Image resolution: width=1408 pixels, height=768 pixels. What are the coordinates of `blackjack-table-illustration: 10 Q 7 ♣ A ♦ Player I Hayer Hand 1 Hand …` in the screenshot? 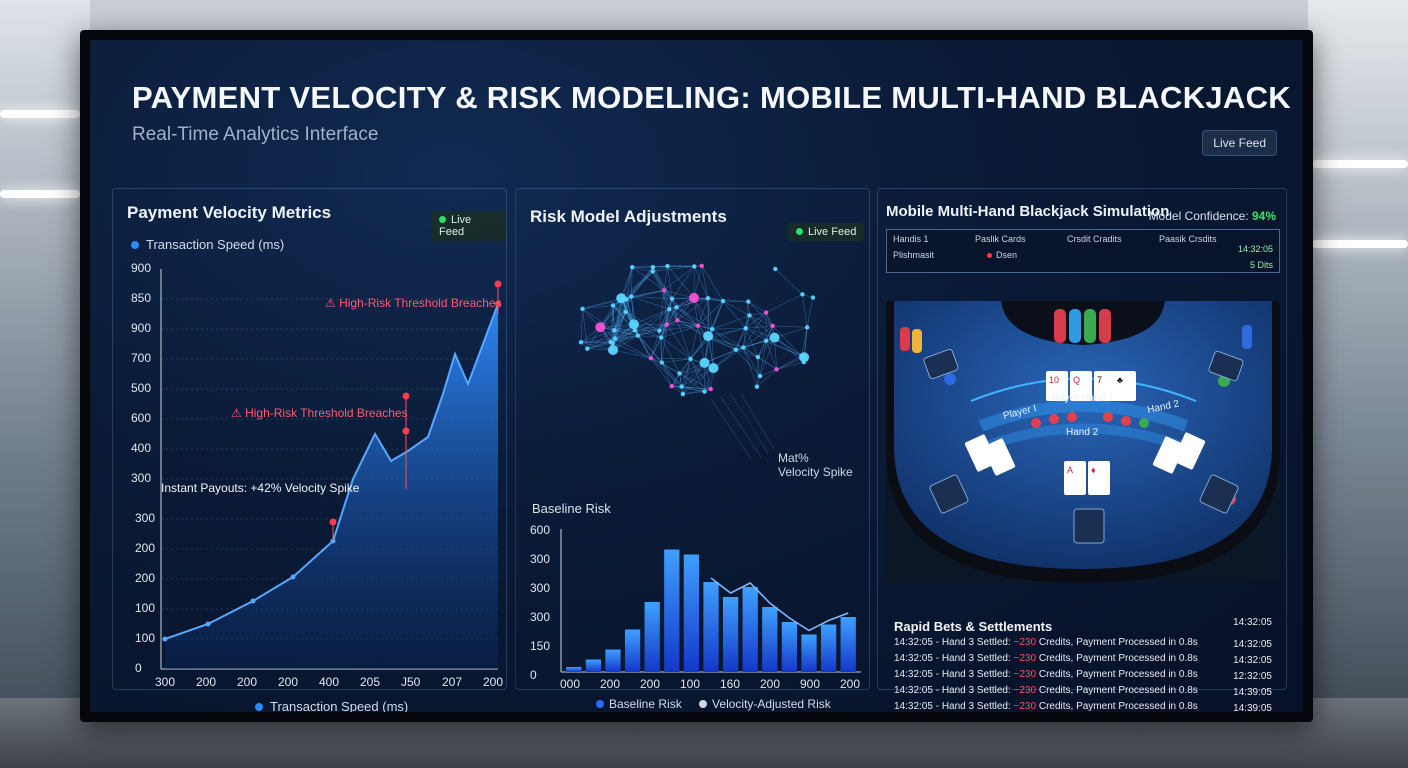 It's located at (1083, 442).